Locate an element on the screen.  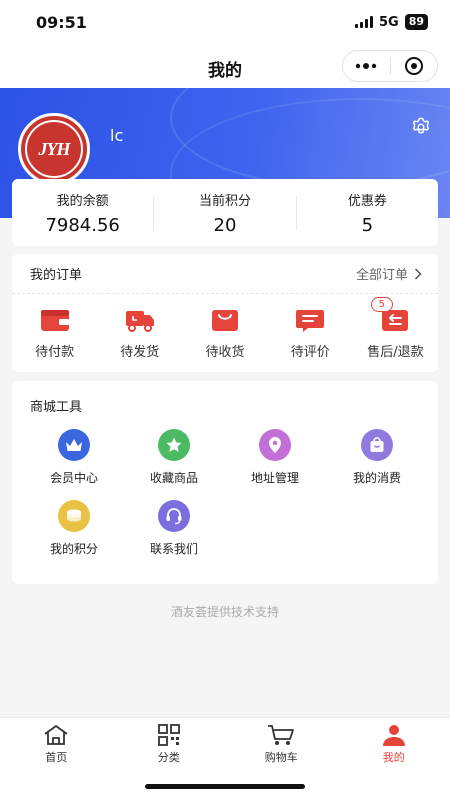
avatar-ring: JYH is located at coordinates (54, 149).